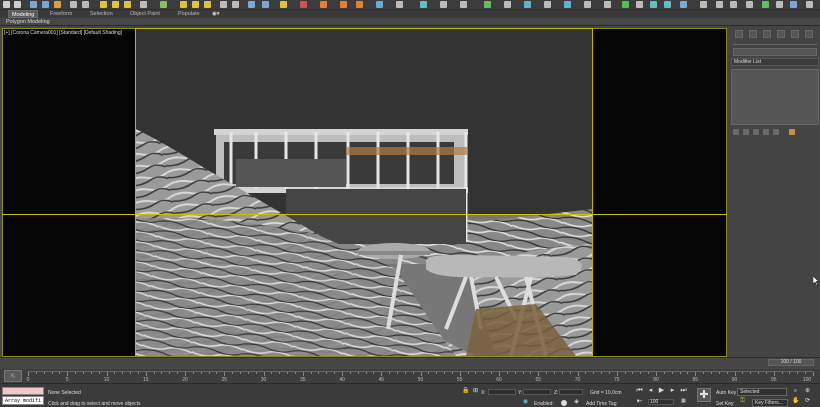 Image resolution: width=820 pixels, height=407 pixels. What do you see at coordinates (661, 402) in the screenshot?
I see `current-frame-field: 100` at bounding box center [661, 402].